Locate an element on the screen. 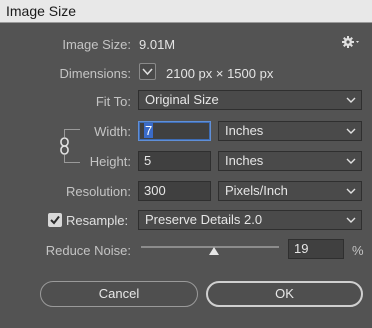 The height and width of the screenshot is (328, 372). width-unit-value: Inches is located at coordinates (244, 130).